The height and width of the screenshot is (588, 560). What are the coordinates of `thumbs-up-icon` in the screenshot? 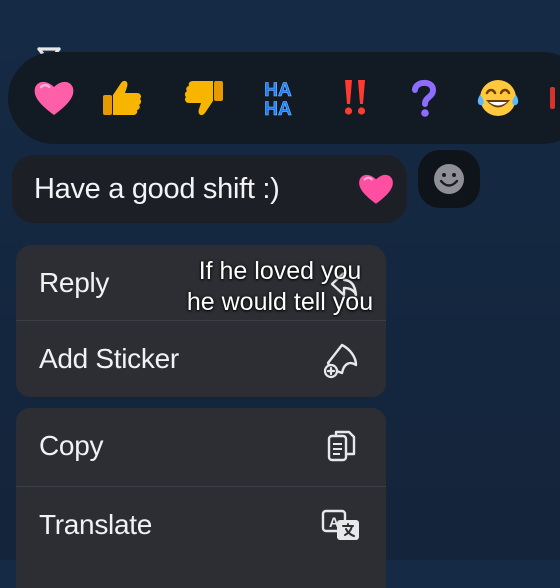 It's located at (122, 97).